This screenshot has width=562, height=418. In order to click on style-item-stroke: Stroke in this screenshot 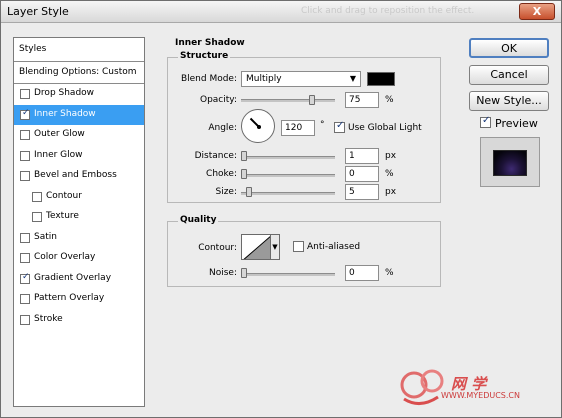, I will do `click(79, 320)`.